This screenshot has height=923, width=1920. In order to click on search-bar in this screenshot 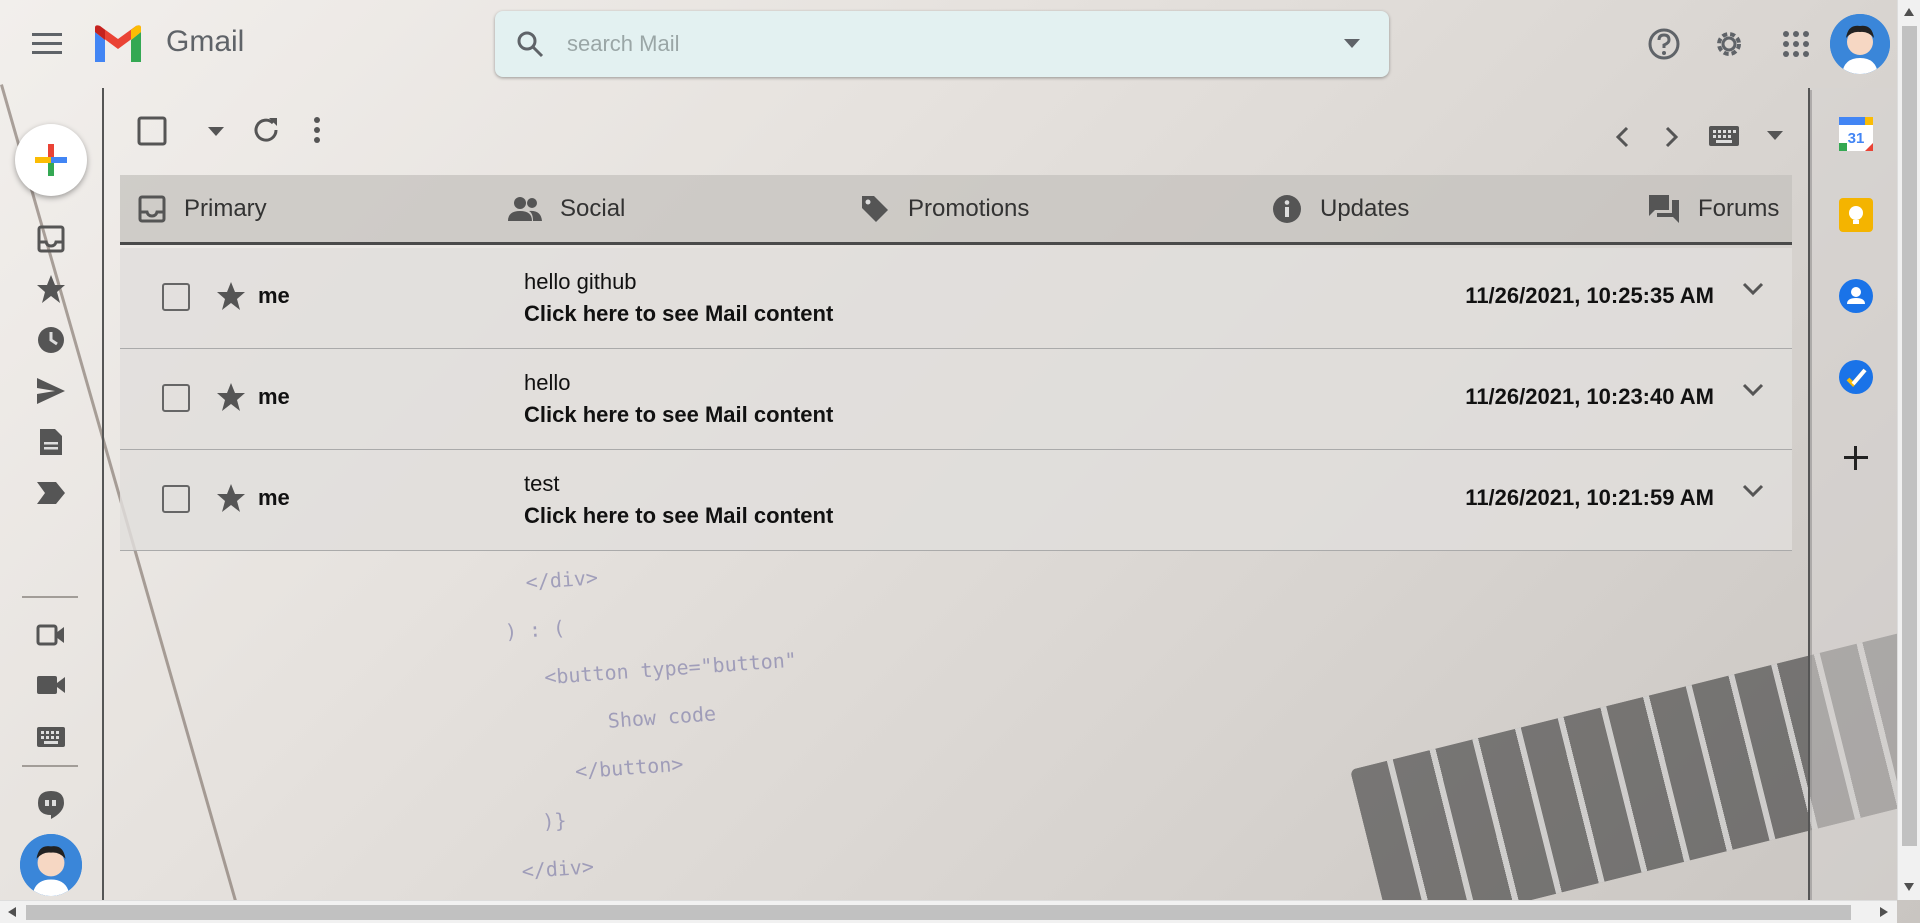, I will do `click(942, 44)`.